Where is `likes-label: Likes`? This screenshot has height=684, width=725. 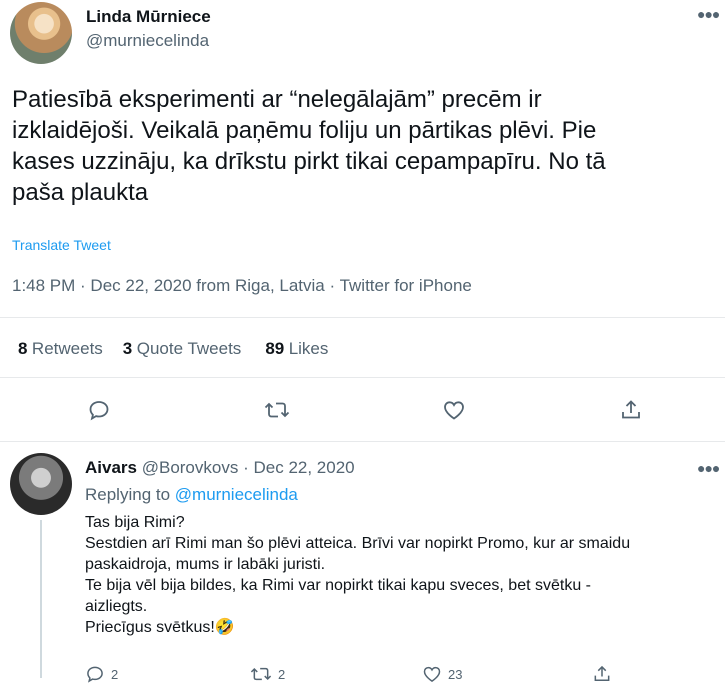 likes-label: Likes is located at coordinates (308, 348).